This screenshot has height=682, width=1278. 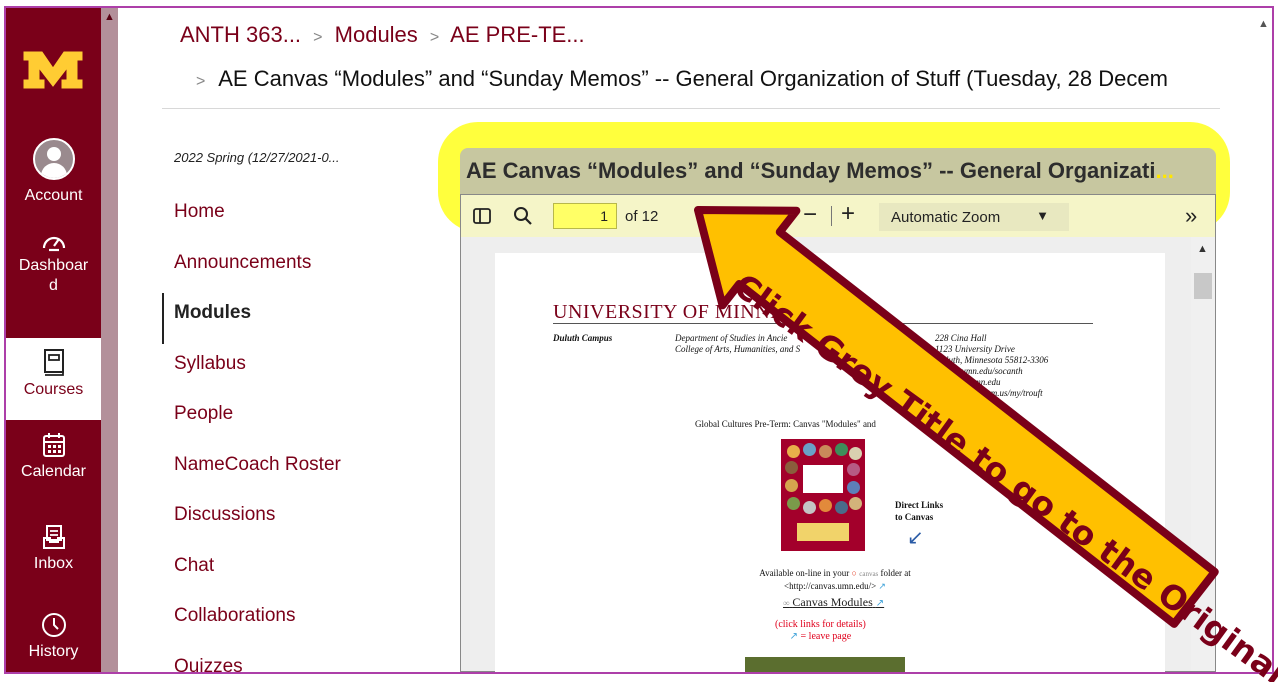 What do you see at coordinates (979, 371) in the screenshot?
I see `address-line: www.d.umn.edu/socanth` at bounding box center [979, 371].